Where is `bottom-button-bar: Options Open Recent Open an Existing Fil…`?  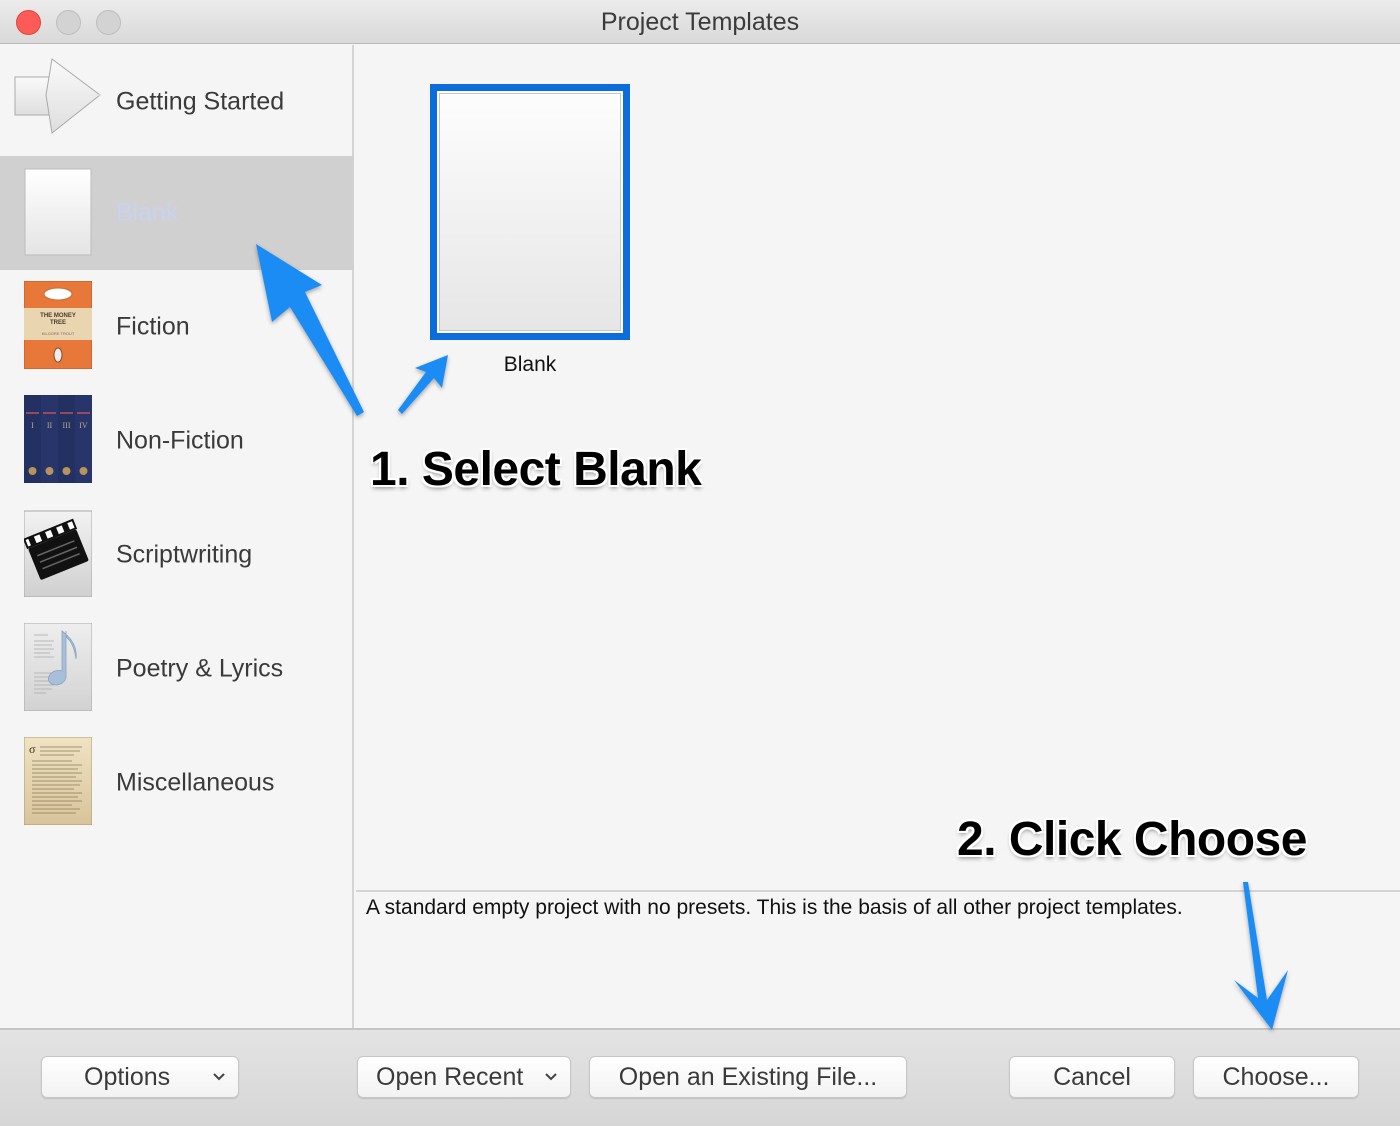
bottom-button-bar: Options Open Recent Open an Existing Fil… is located at coordinates (700, 1077).